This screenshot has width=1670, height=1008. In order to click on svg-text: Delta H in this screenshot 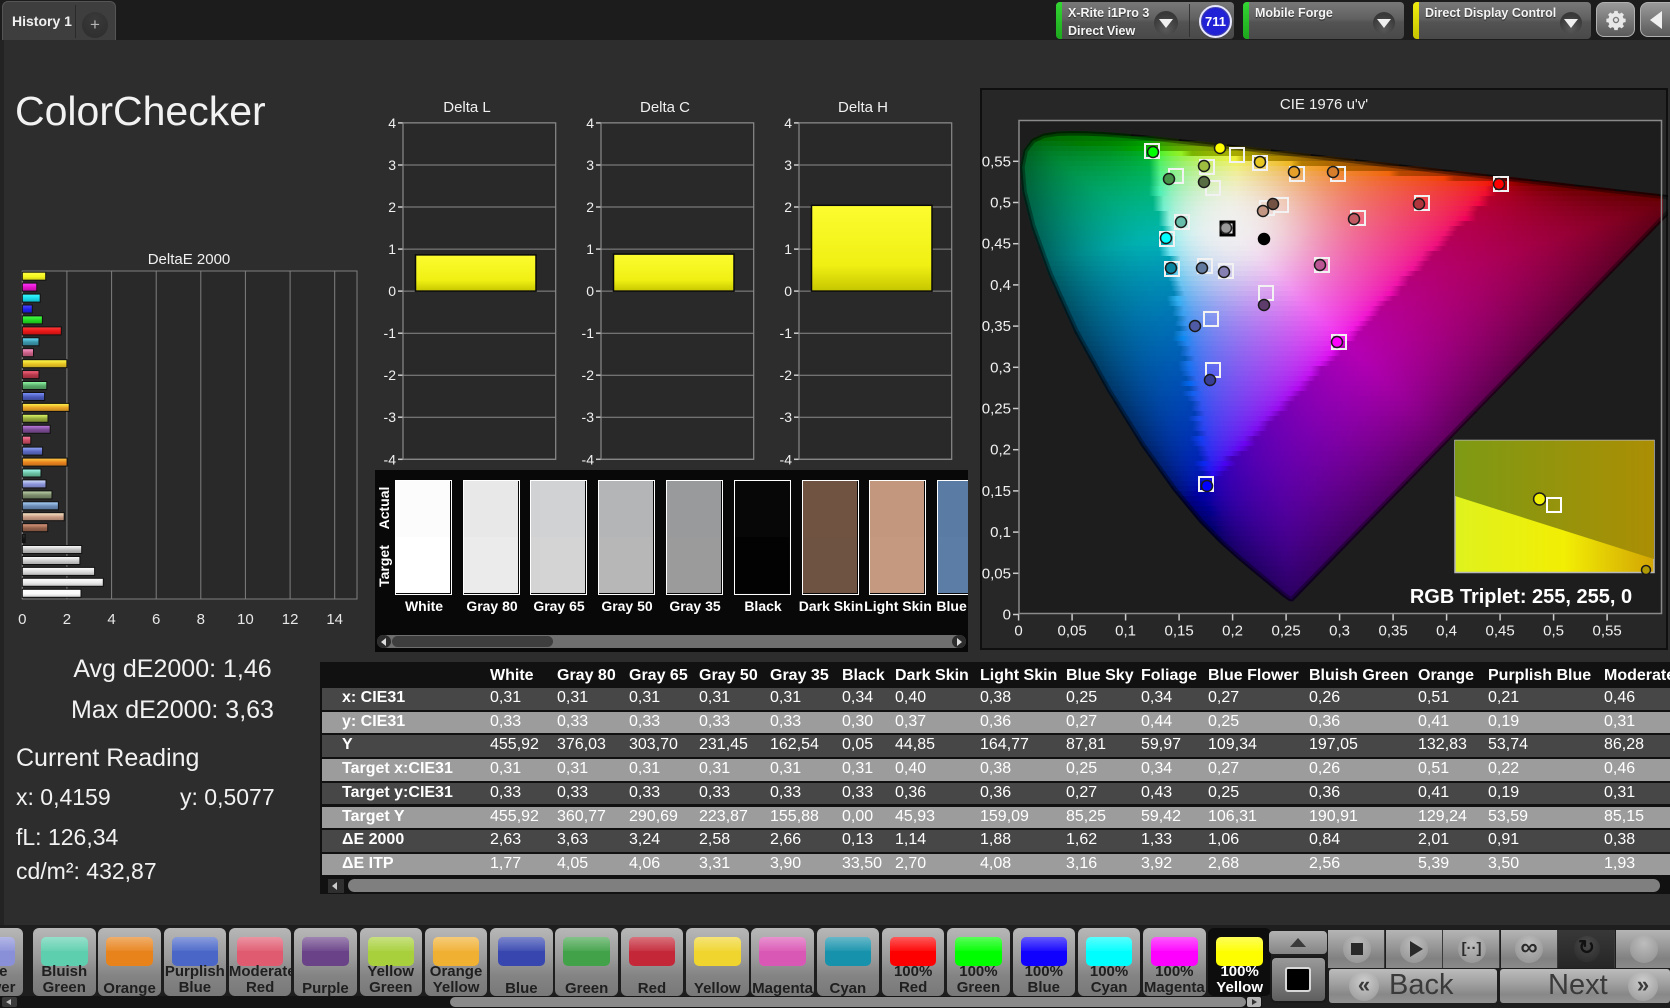, I will do `click(863, 107)`.